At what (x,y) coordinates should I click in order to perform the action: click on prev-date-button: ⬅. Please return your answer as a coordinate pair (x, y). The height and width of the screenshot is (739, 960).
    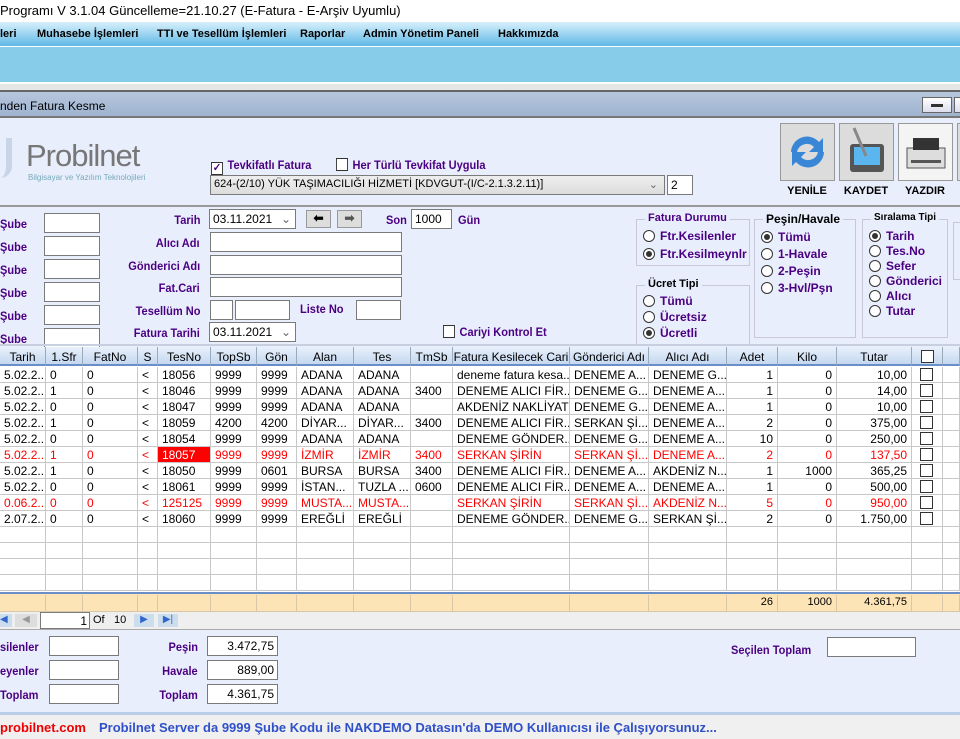
    Looking at the image, I should click on (318, 219).